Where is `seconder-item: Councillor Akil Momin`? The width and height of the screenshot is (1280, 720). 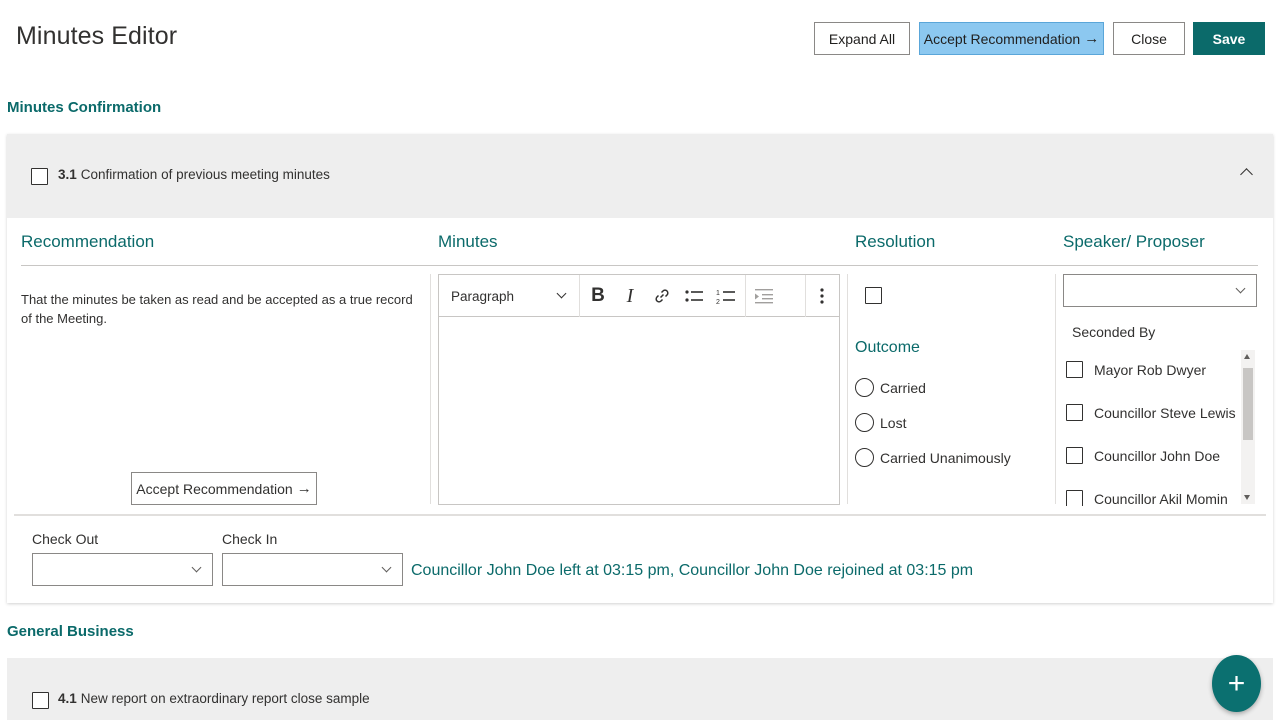
seconder-item: Councillor Akil Momin is located at coordinates (1147, 498).